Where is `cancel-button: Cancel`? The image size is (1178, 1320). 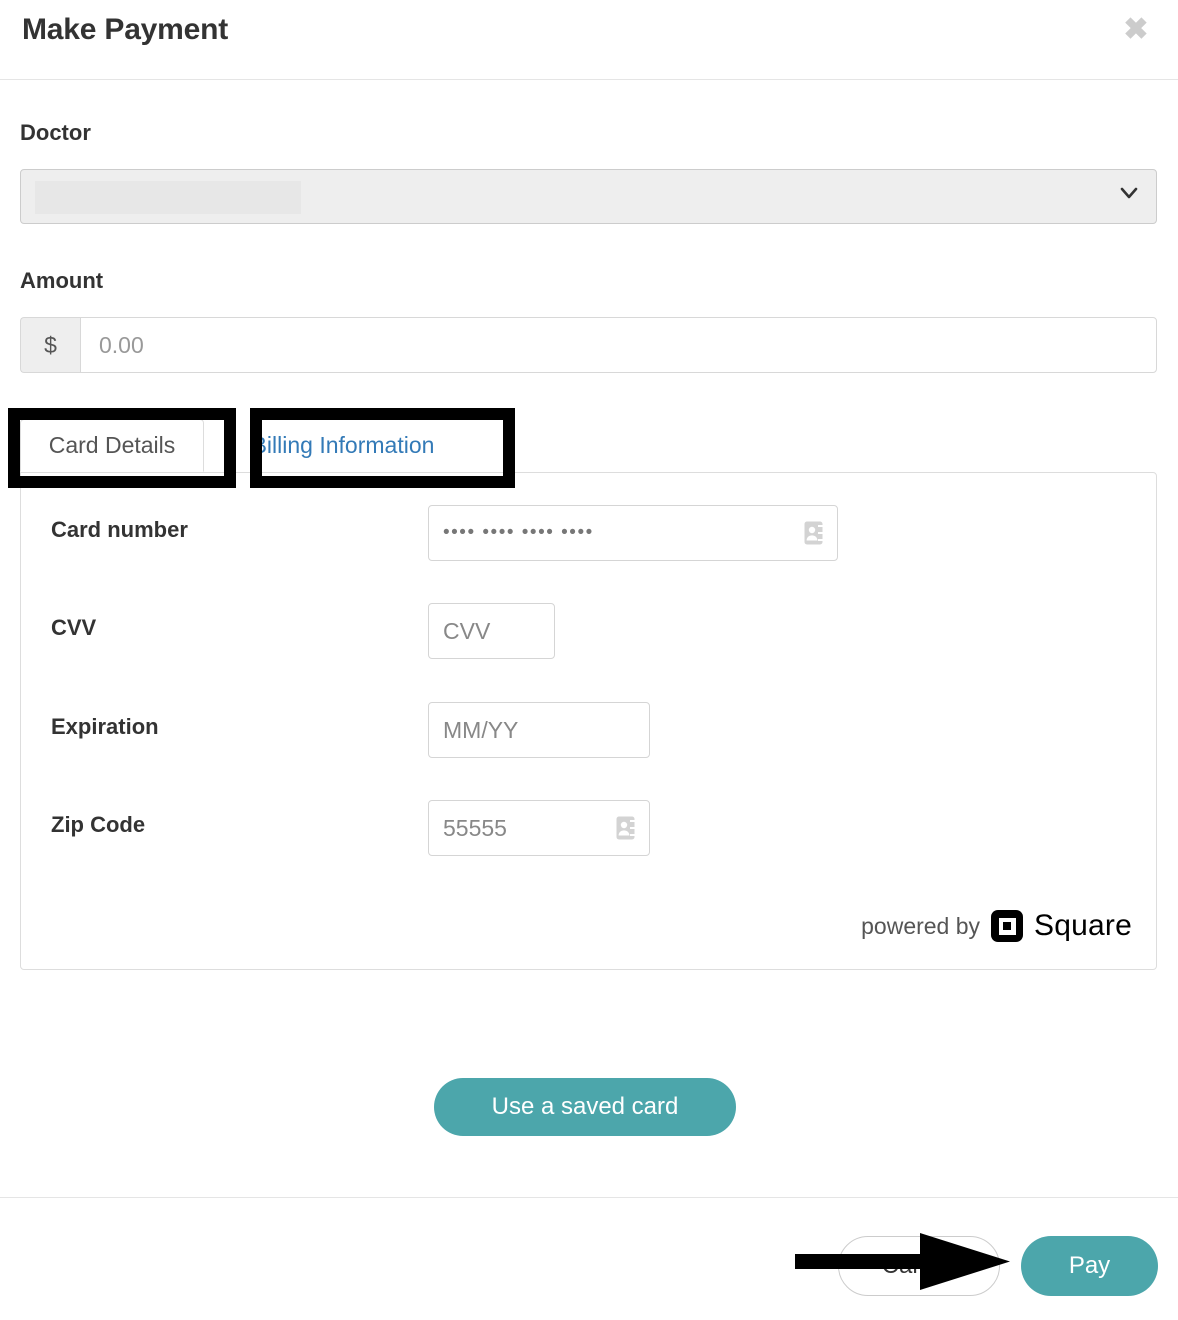
cancel-button: Cancel is located at coordinates (919, 1266).